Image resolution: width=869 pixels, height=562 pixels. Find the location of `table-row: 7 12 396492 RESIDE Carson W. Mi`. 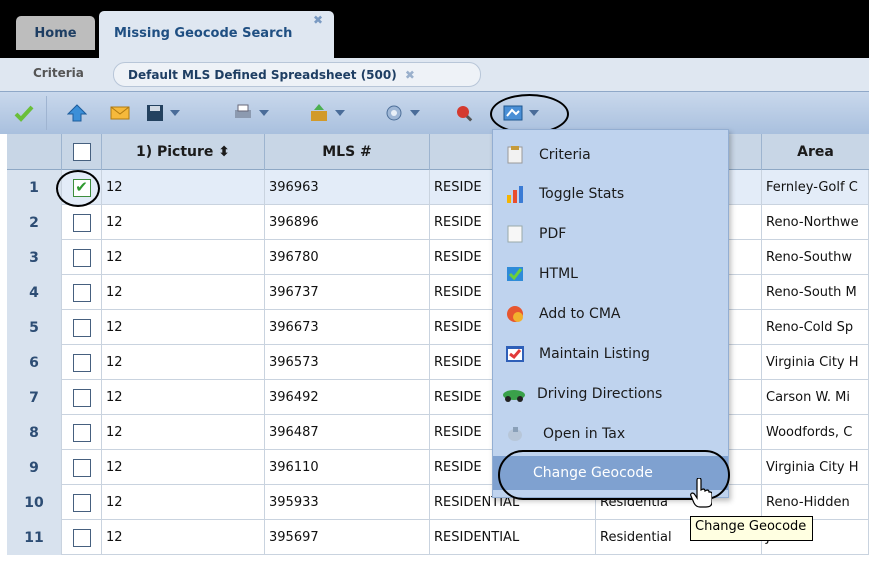

table-row: 7 12 396492 RESIDE Carson W. Mi is located at coordinates (438, 397).